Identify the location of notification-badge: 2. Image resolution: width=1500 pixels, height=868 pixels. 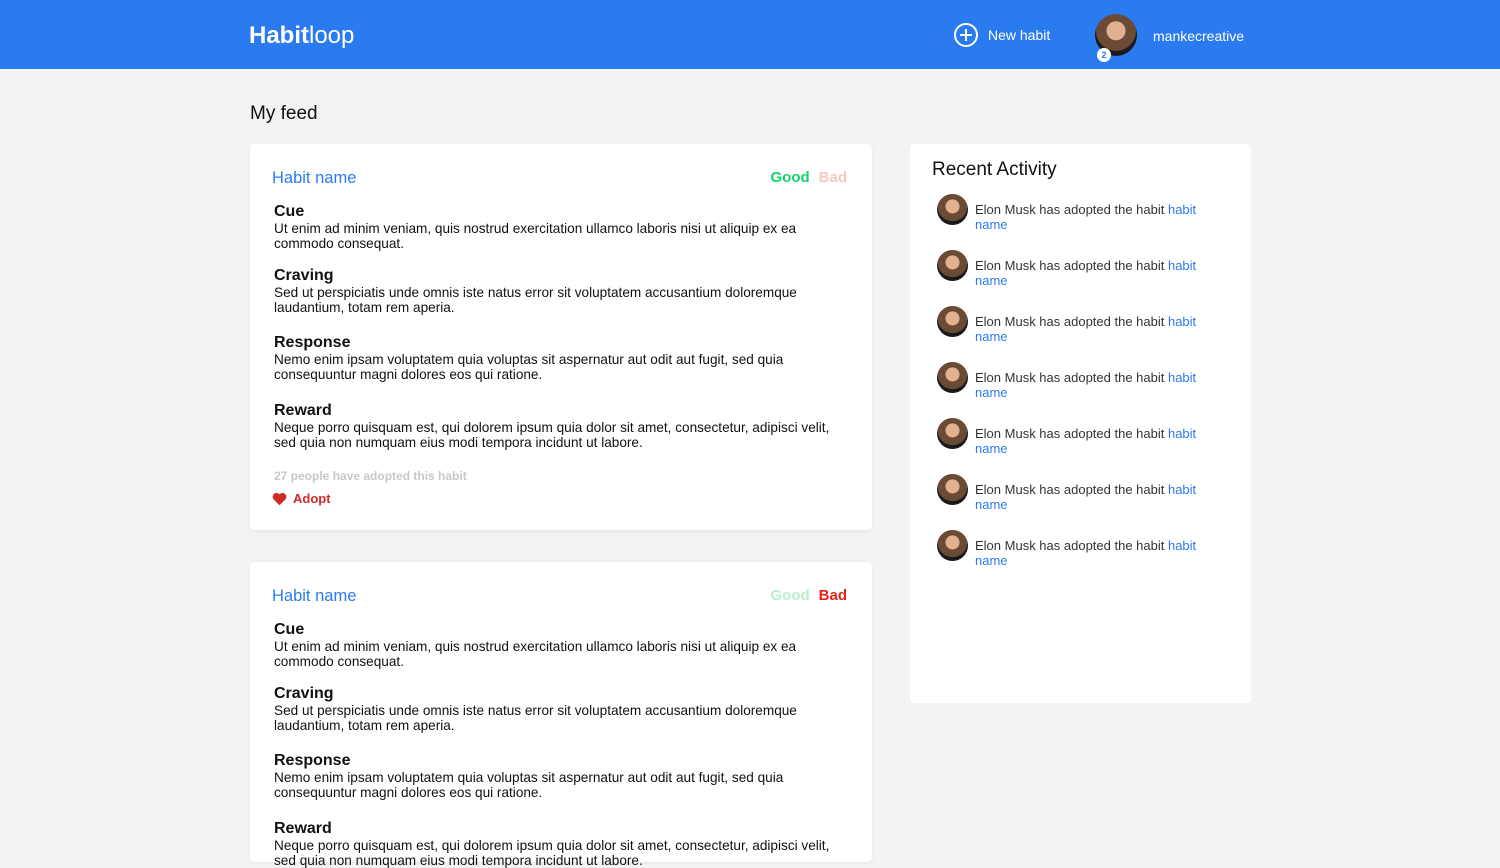
(1104, 55).